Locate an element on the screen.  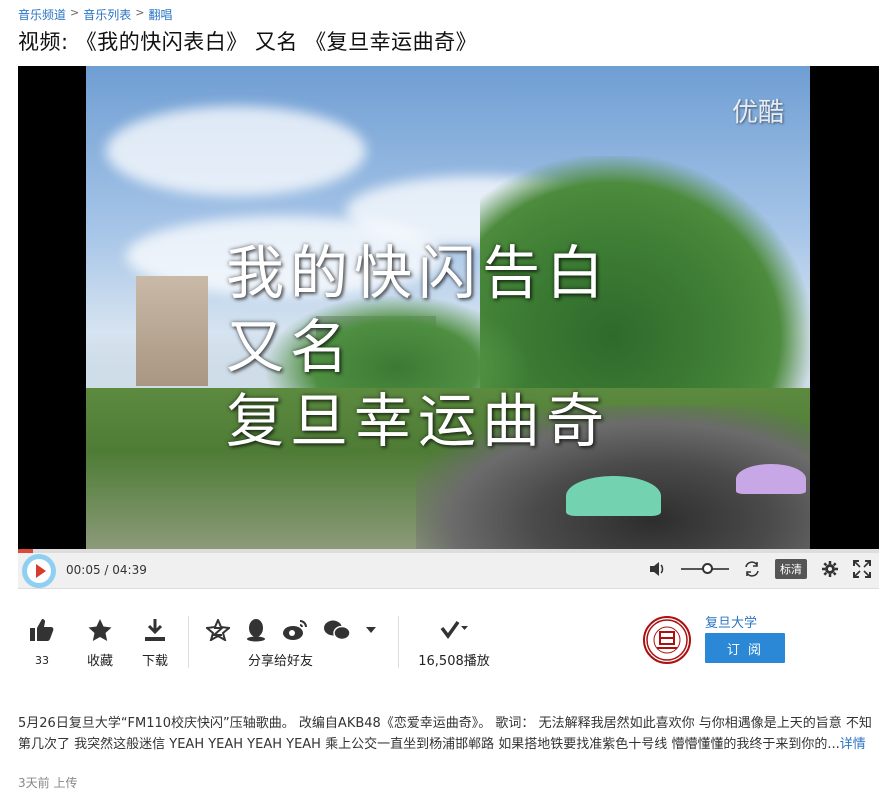
loop-icon is located at coordinates (752, 569).